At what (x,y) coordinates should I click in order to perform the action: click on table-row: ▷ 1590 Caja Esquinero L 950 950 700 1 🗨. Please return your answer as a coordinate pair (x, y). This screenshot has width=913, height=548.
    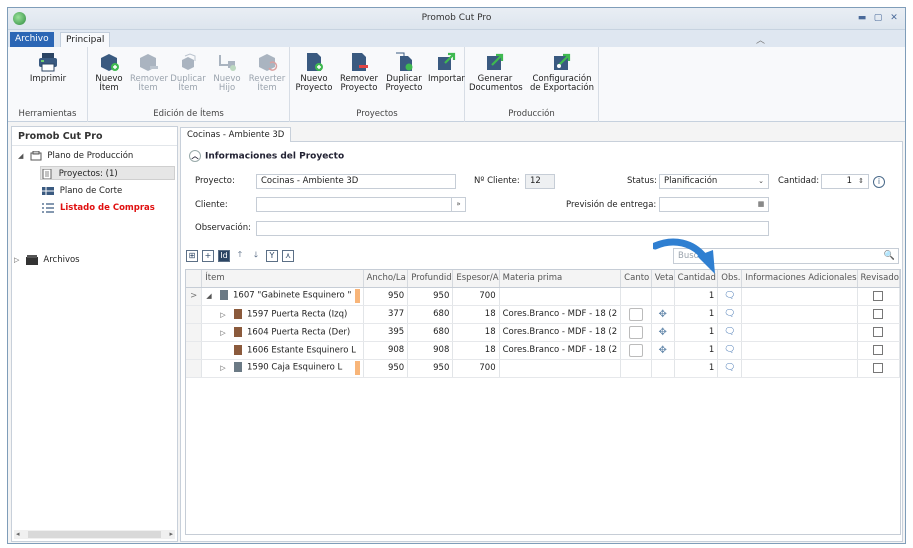
    Looking at the image, I should click on (543, 368).